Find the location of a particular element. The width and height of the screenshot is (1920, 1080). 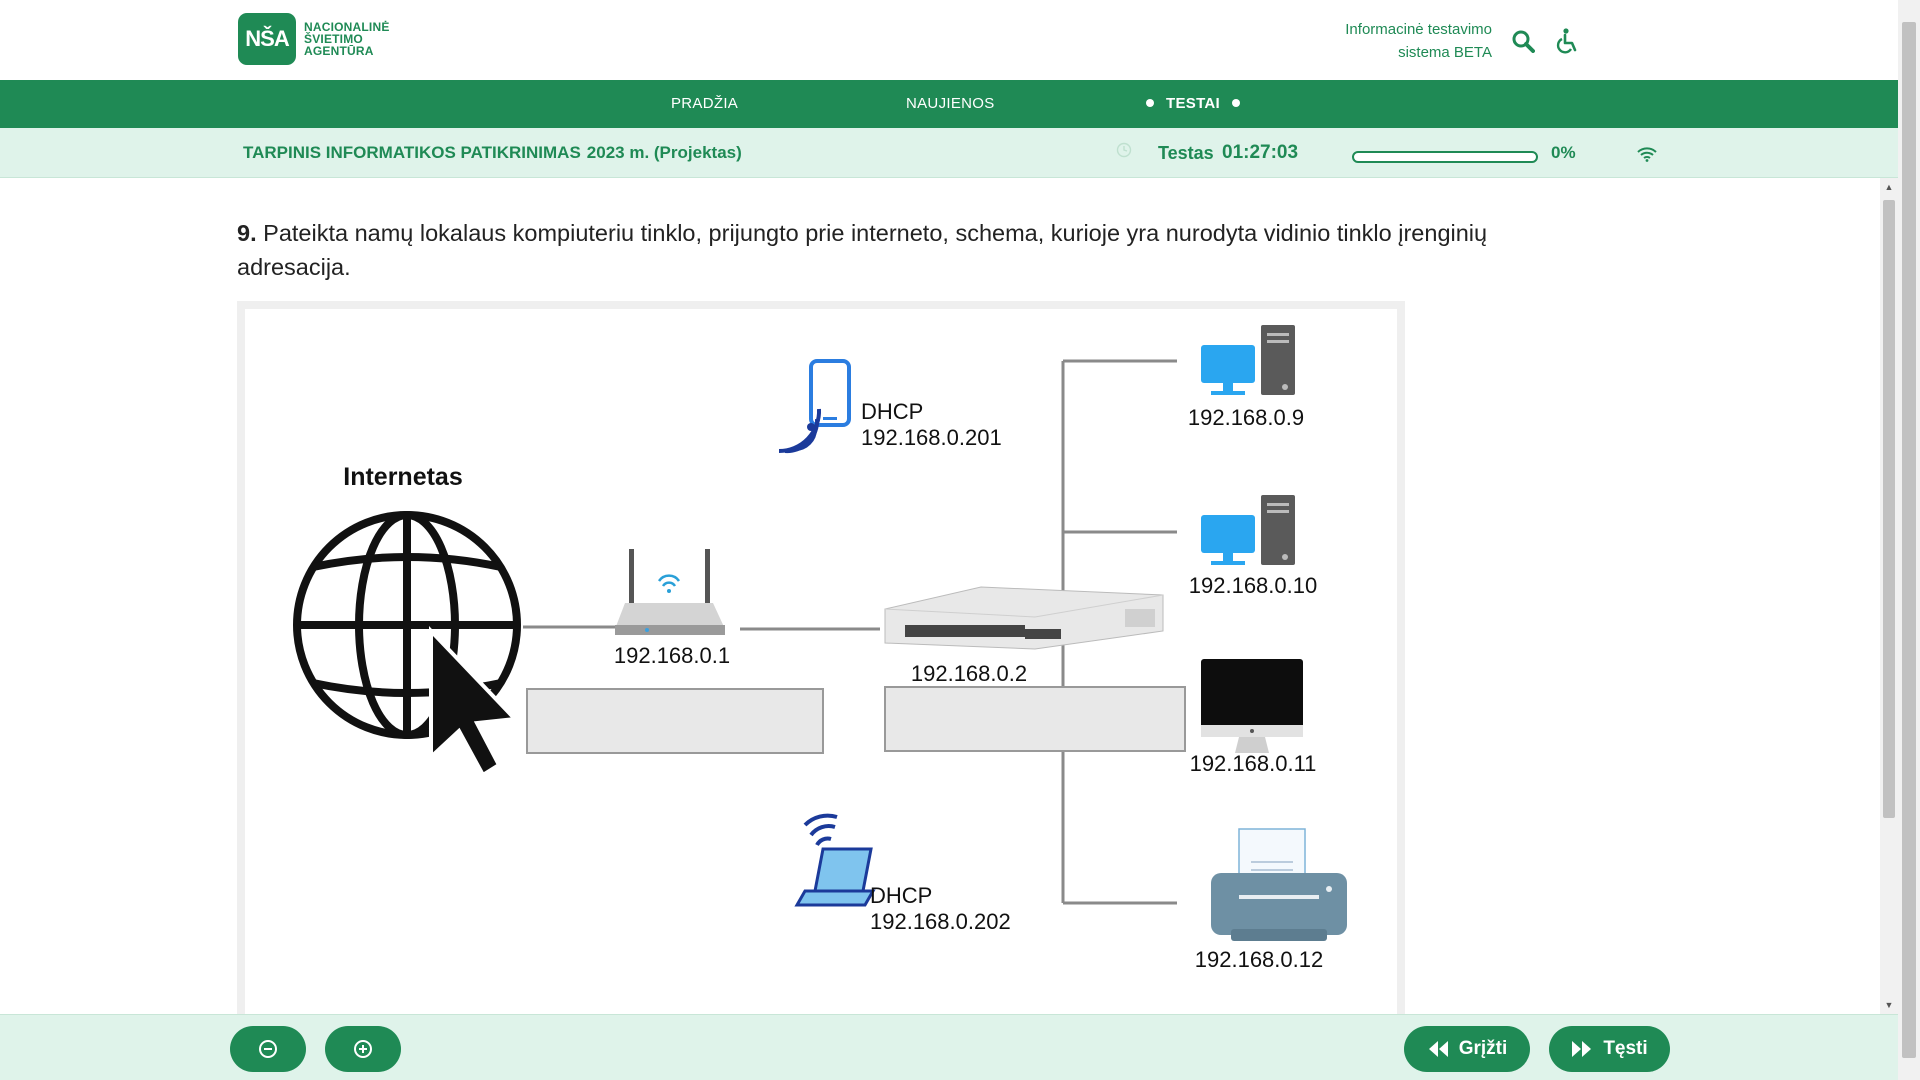

logo-line: AGENTŪRA is located at coordinates (339, 51).